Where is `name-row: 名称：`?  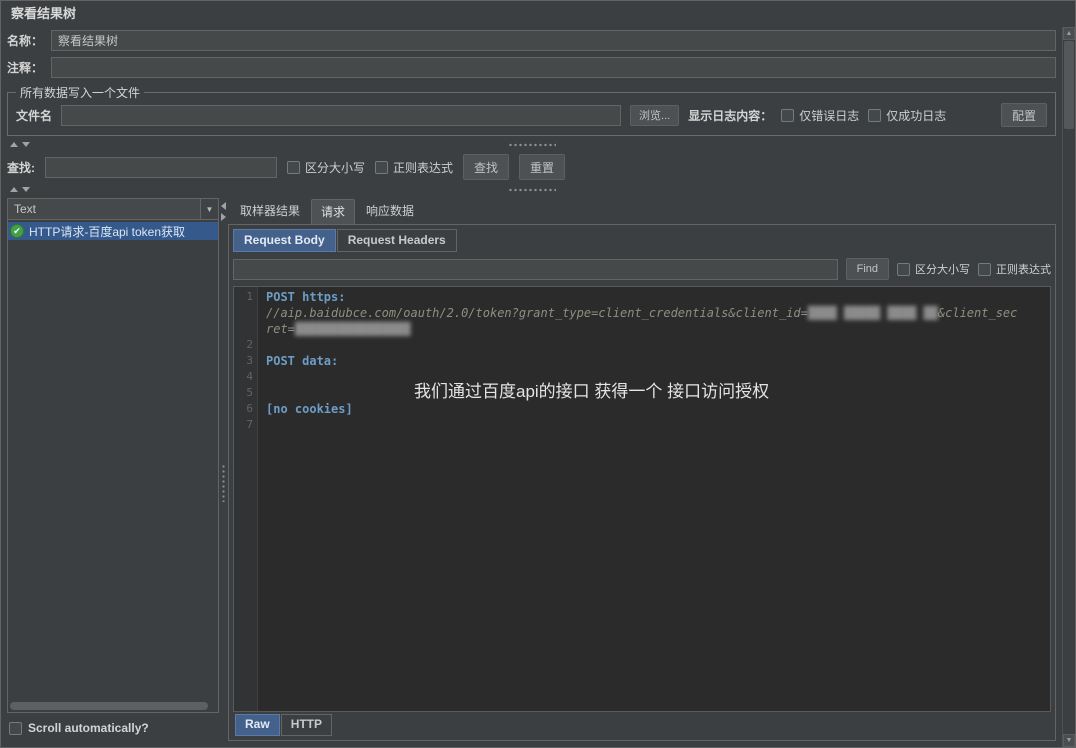
name-row: 名称： is located at coordinates (531, 40).